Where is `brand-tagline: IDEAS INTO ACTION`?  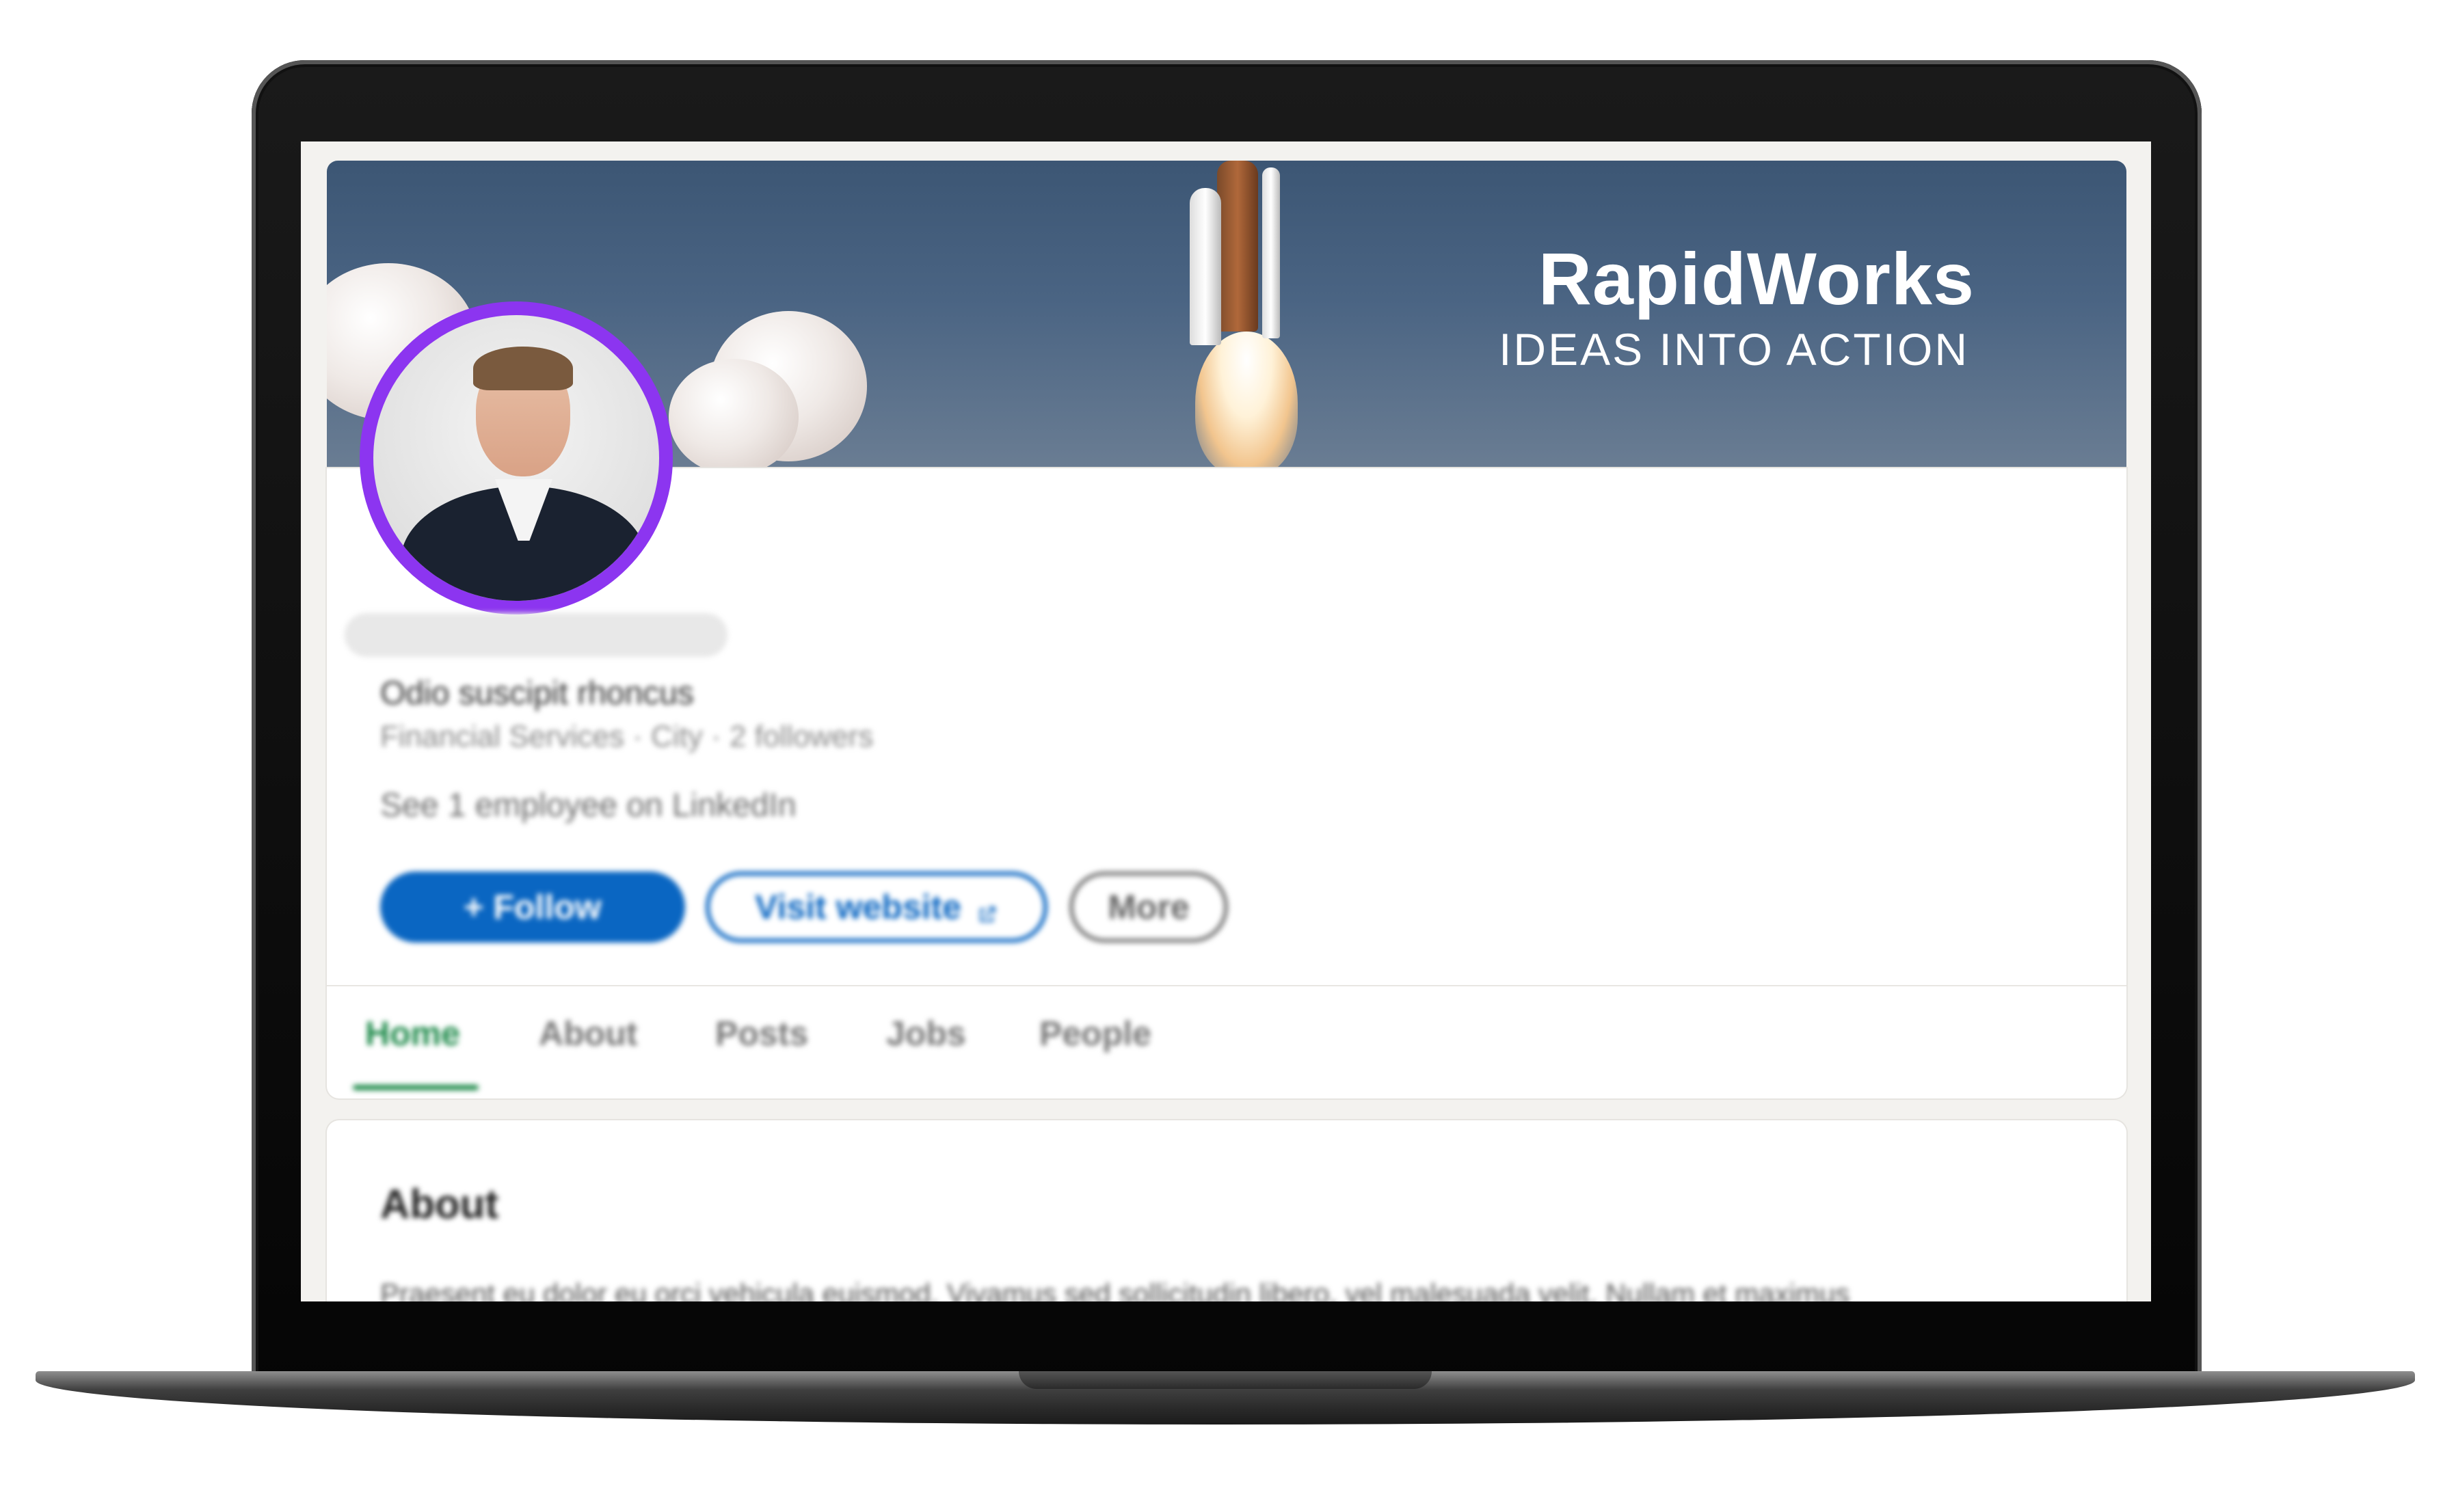
brand-tagline: IDEAS INTO ACTION is located at coordinates (1734, 349).